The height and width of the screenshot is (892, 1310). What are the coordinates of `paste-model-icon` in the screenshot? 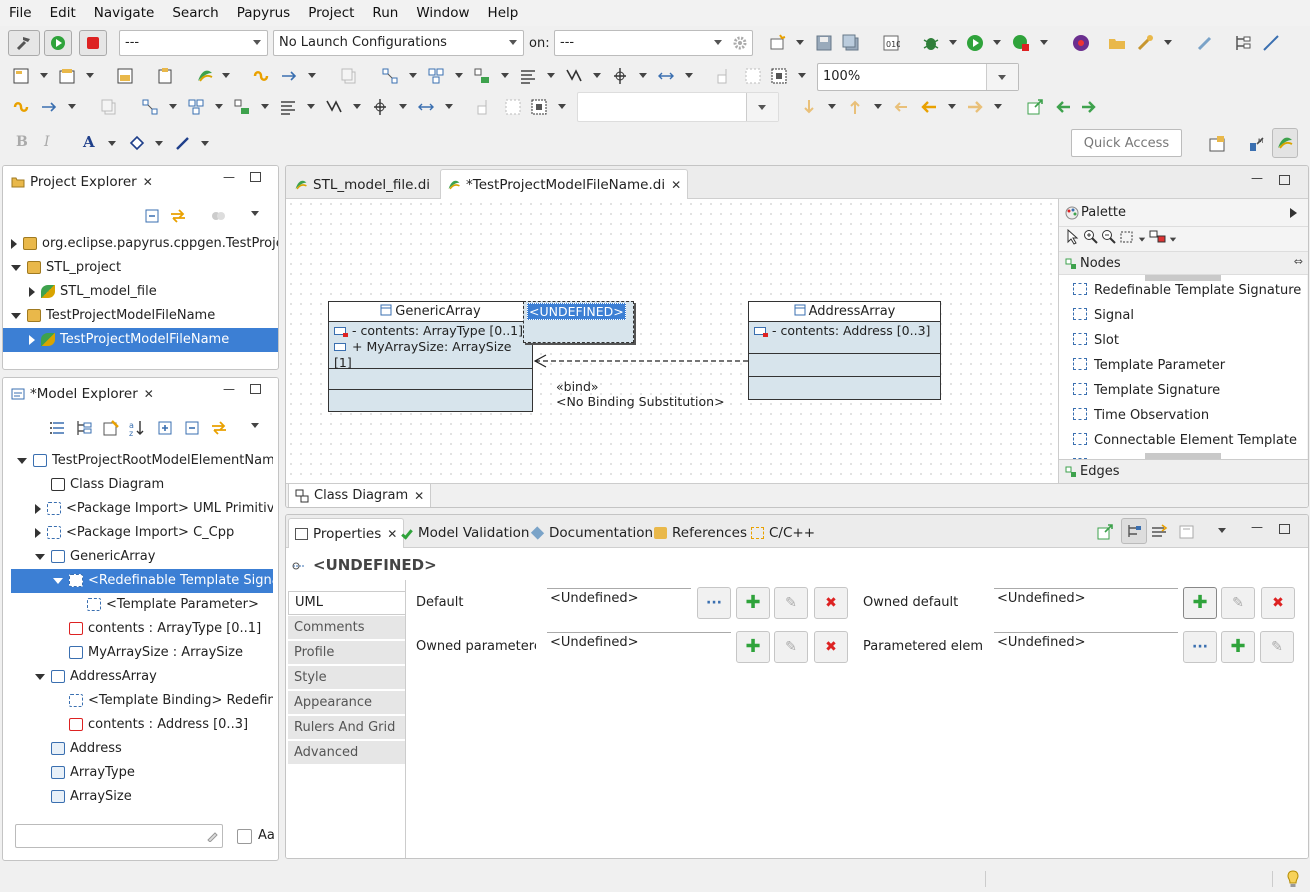 It's located at (165, 76).